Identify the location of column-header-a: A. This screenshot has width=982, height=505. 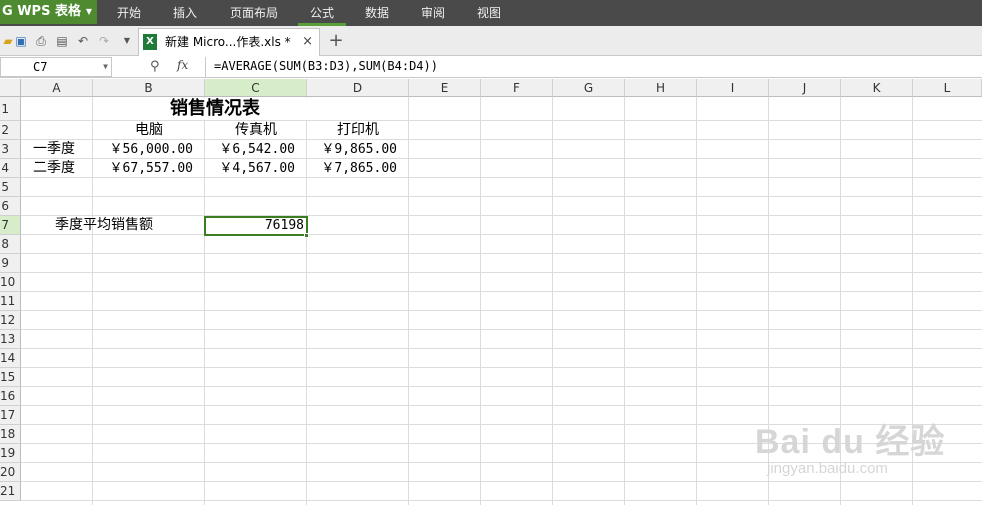
(57, 88).